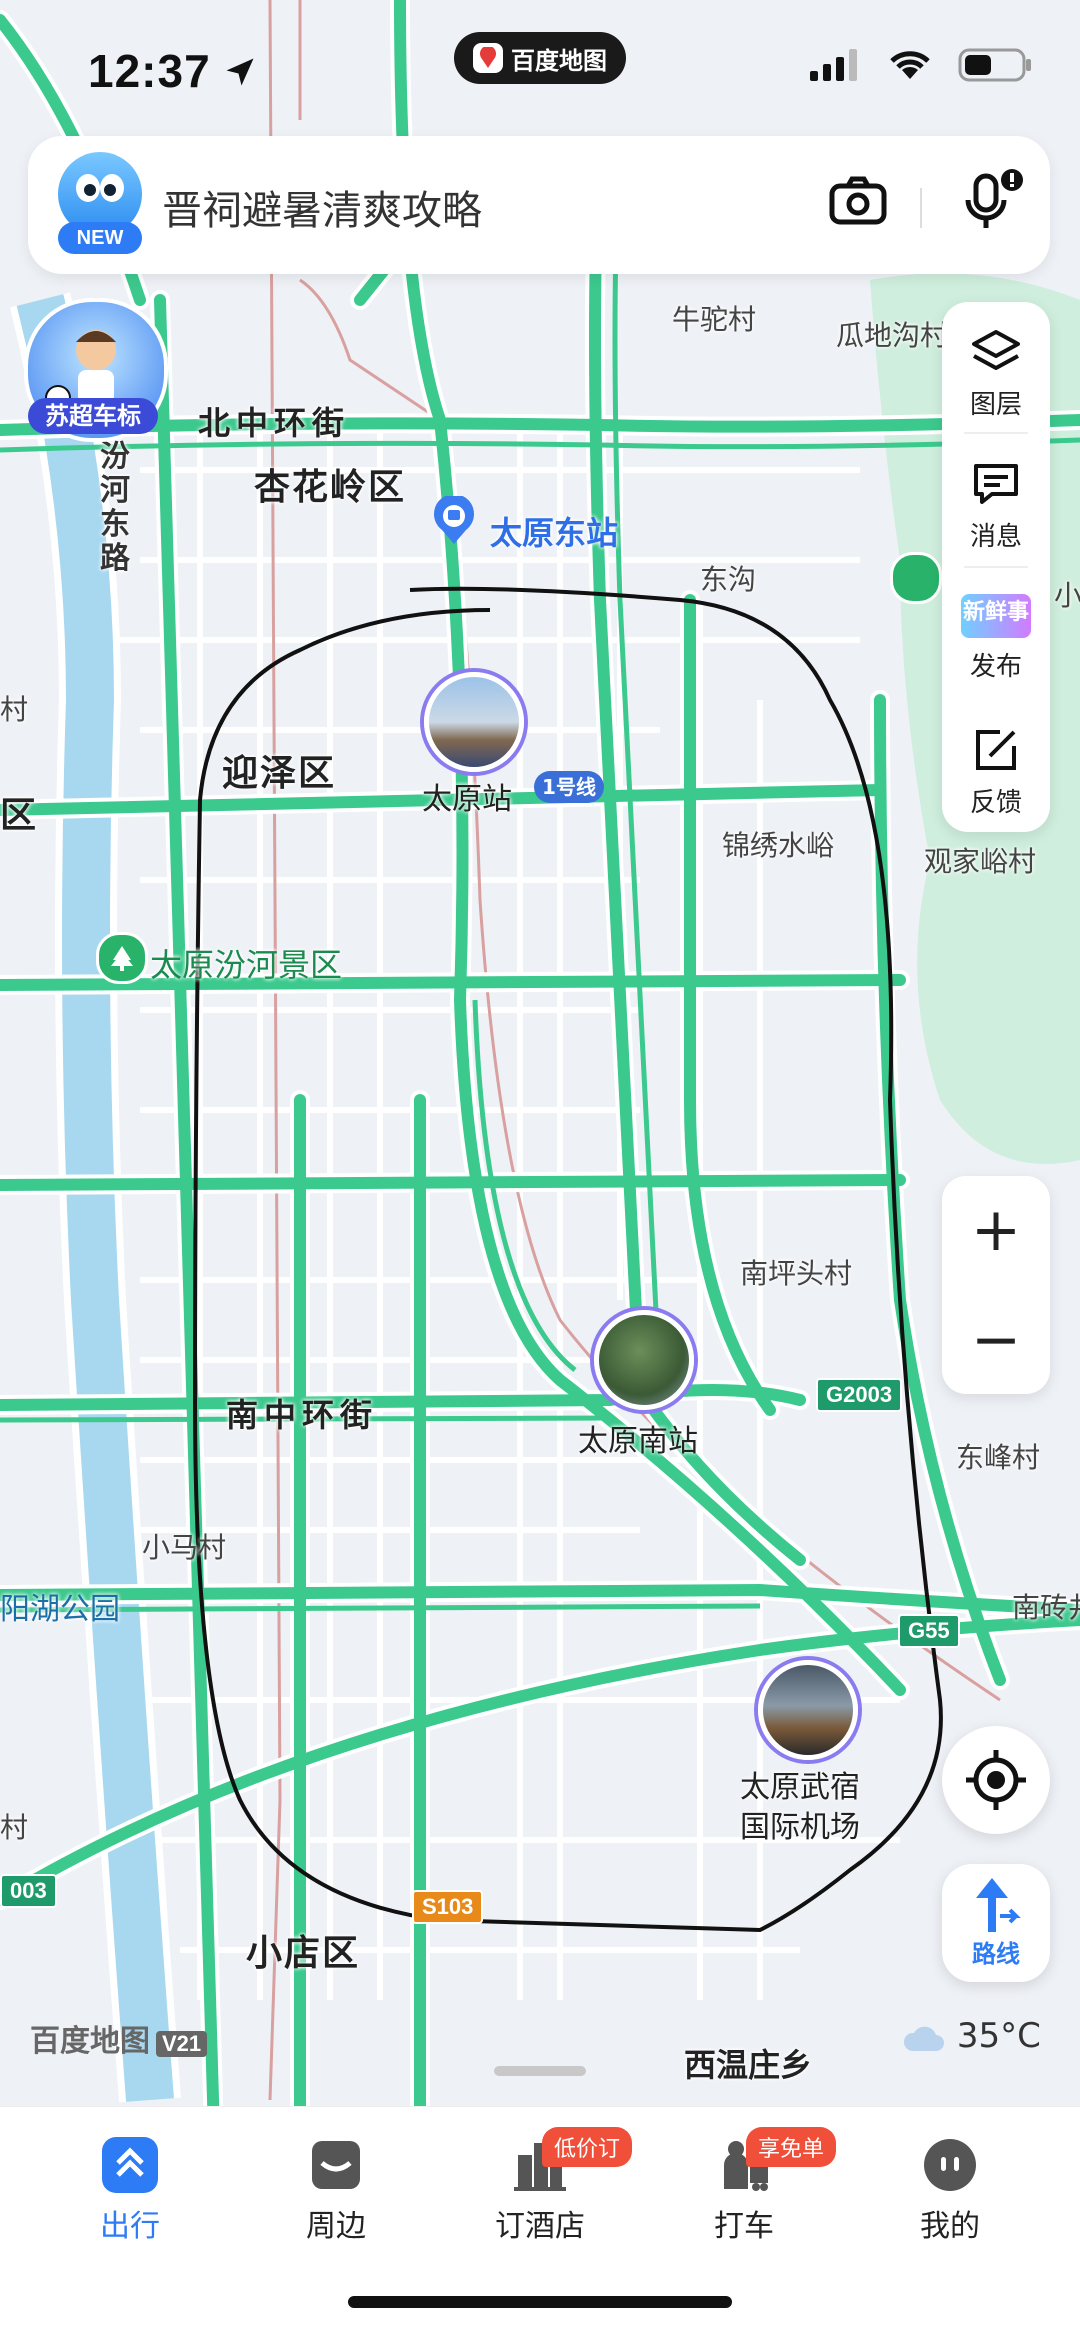 The height and width of the screenshot is (2338, 1080). What do you see at coordinates (778, 845) in the screenshot?
I see `place-jinxiu: 锦绣水峪` at bounding box center [778, 845].